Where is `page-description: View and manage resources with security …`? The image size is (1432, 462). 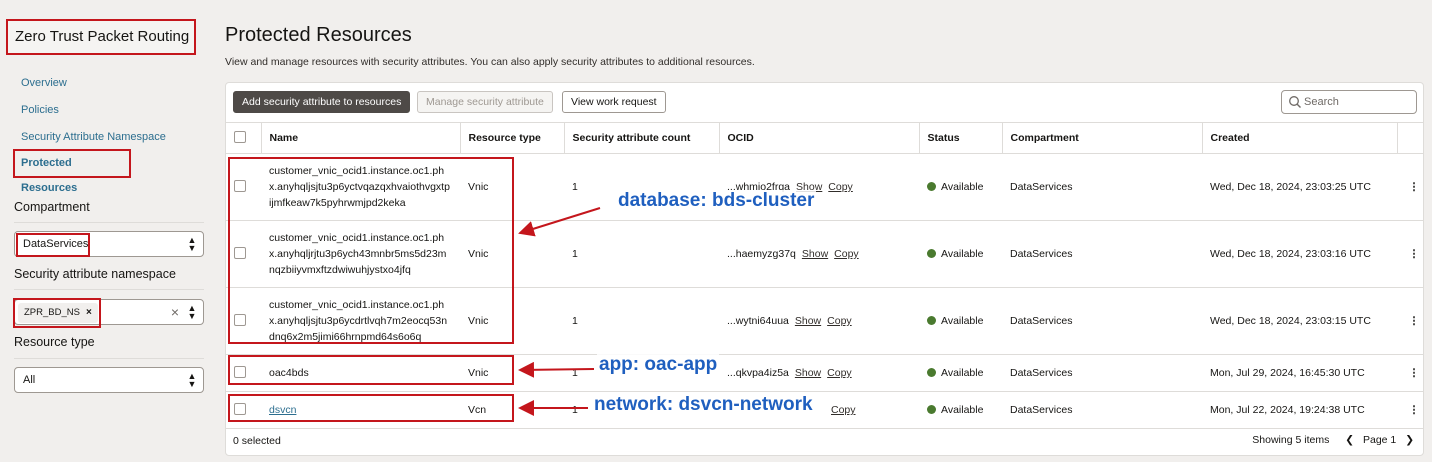
page-description: View and manage resources with security … is located at coordinates (490, 62).